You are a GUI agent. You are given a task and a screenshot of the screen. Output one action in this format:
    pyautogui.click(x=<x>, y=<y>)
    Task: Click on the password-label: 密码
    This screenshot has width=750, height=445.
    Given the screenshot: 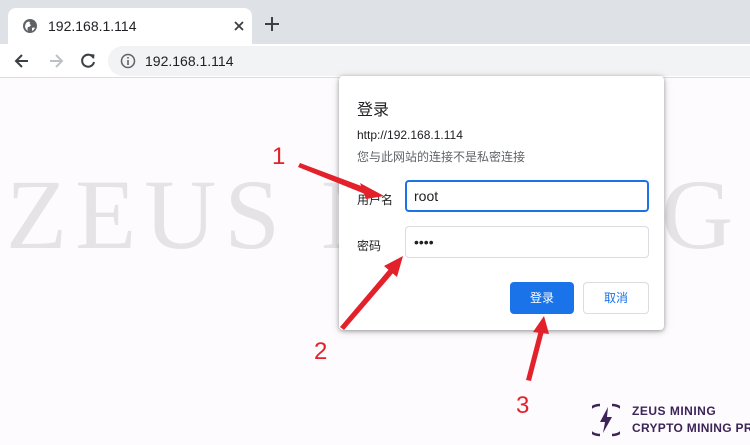 What is the action you would take?
    pyautogui.click(x=369, y=246)
    